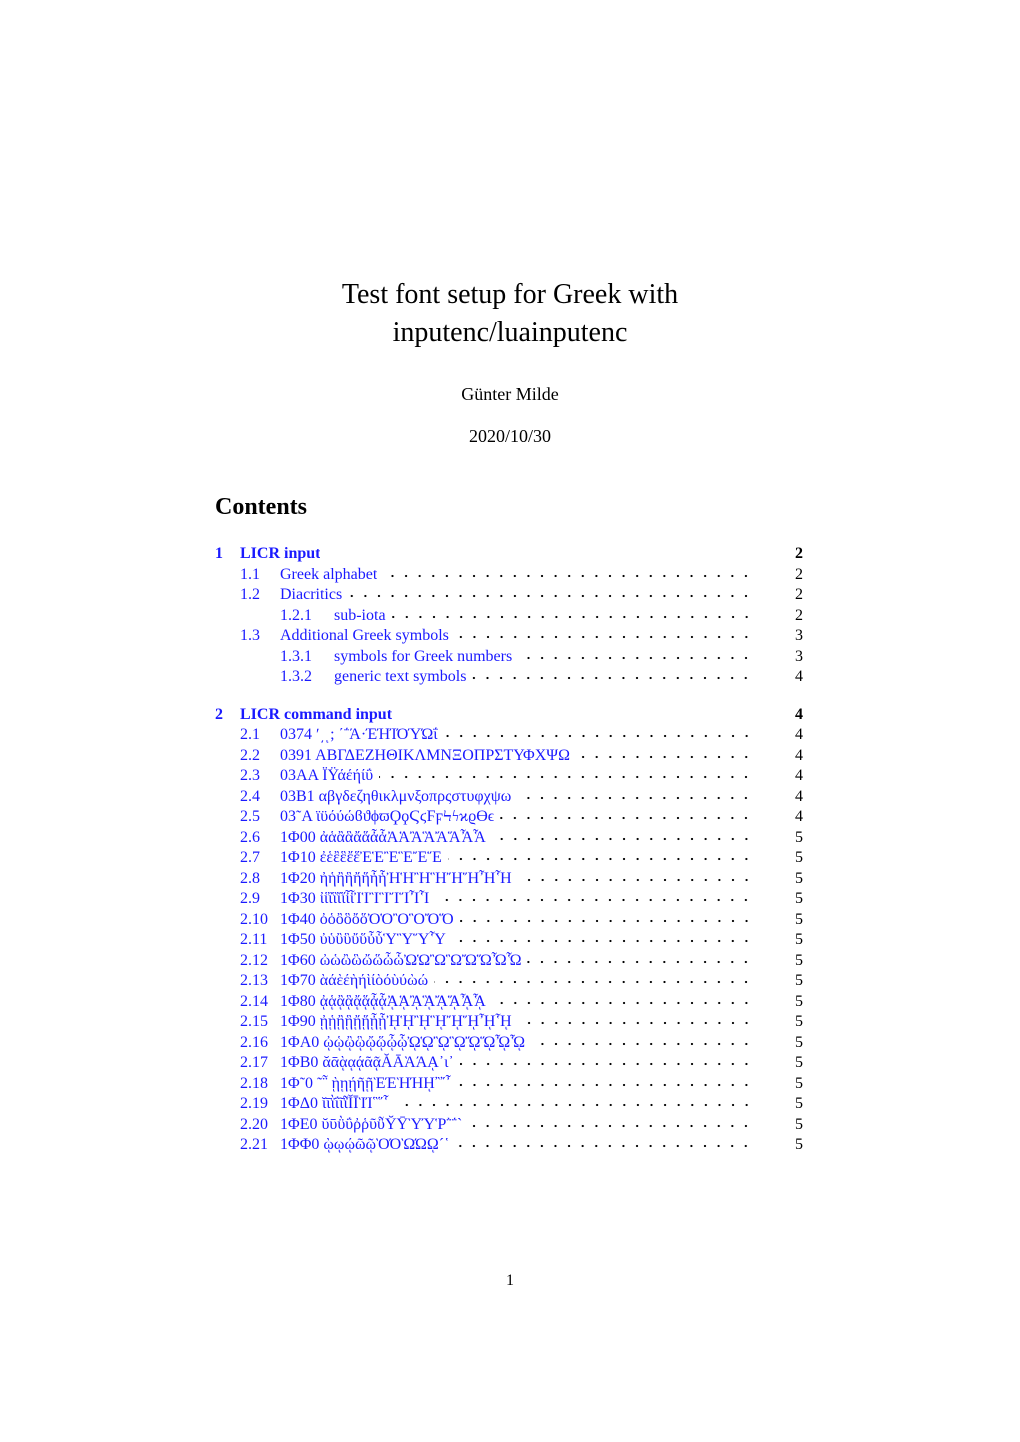  Describe the element at coordinates (260, 879) in the screenshot. I see `toc-entry-number: 2.8` at that location.